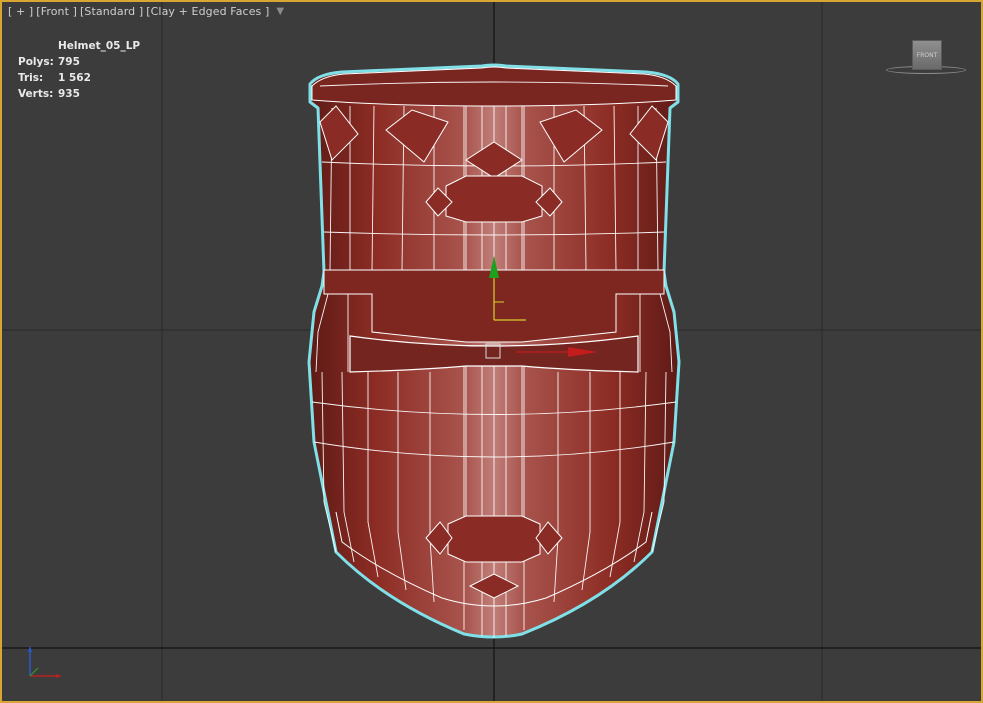 This screenshot has width=983, height=703. Describe the element at coordinates (69, 62) in the screenshot. I see `stat-value: 795` at that location.